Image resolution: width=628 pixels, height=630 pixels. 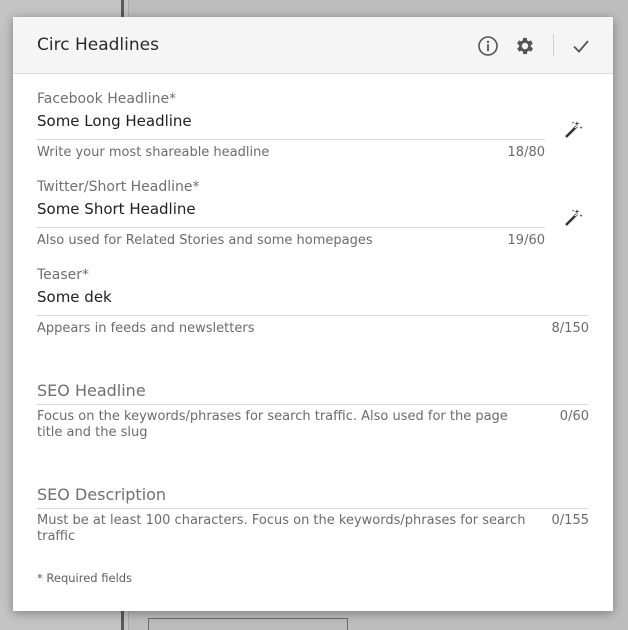 I want to click on seo-headline-input, so click(x=277, y=392).